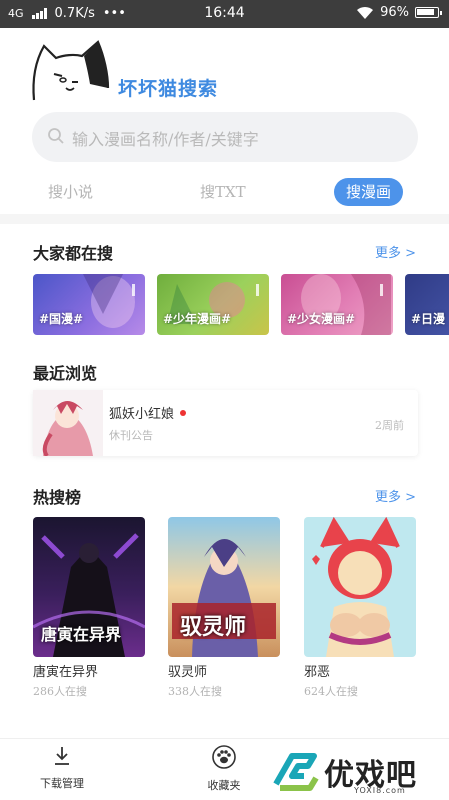  I want to click on nav-download-manager: 下载管理, so click(62, 768).